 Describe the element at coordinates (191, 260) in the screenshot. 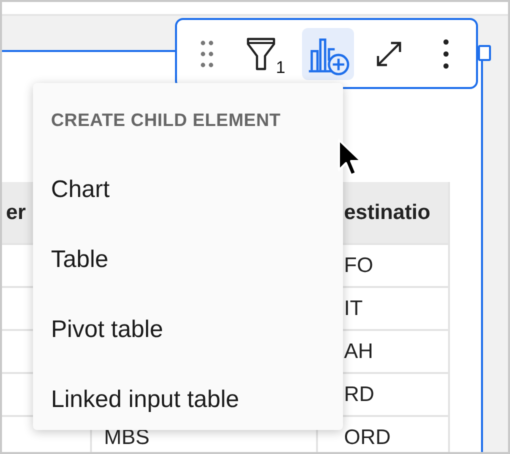

I see `menu-item: Table` at that location.